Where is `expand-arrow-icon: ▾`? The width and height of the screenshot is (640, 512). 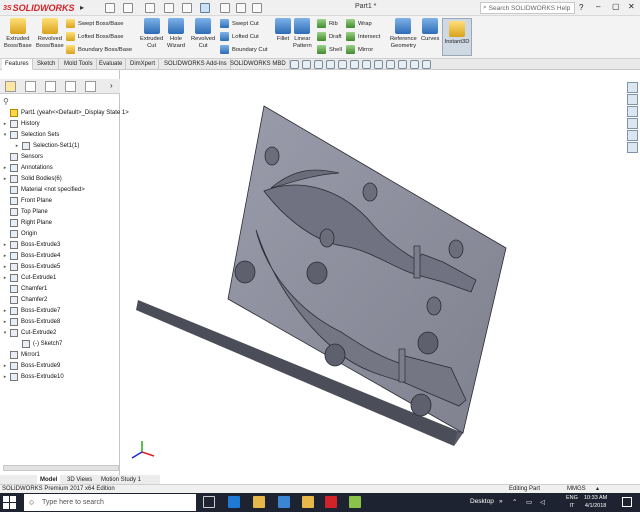
expand-arrow-icon: ▾ is located at coordinates (5, 333).